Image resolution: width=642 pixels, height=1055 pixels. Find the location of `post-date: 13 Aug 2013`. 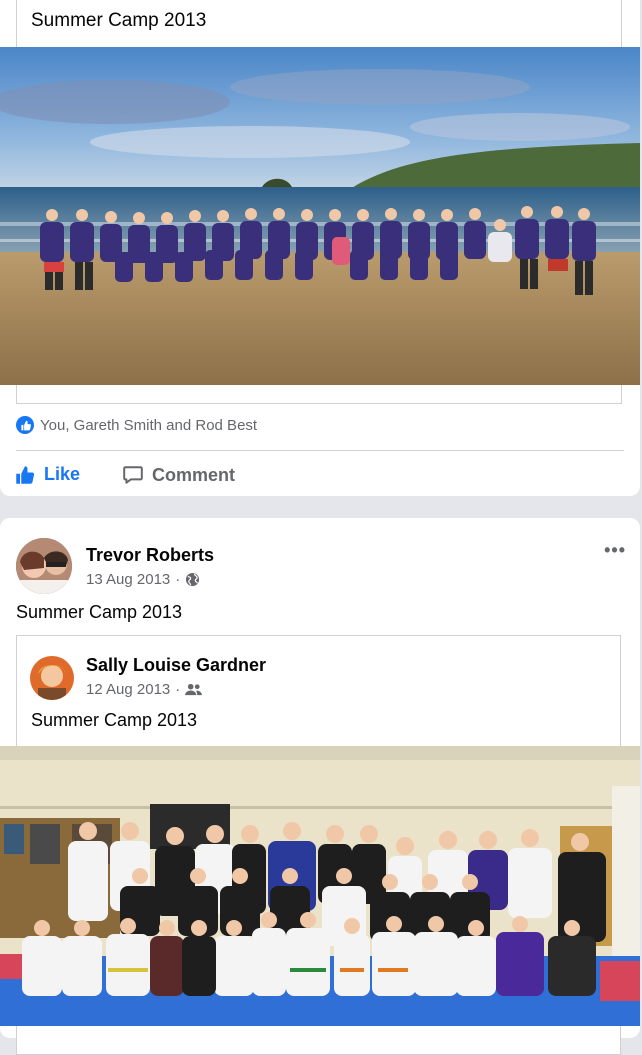

post-date: 13 Aug 2013 is located at coordinates (128, 579).